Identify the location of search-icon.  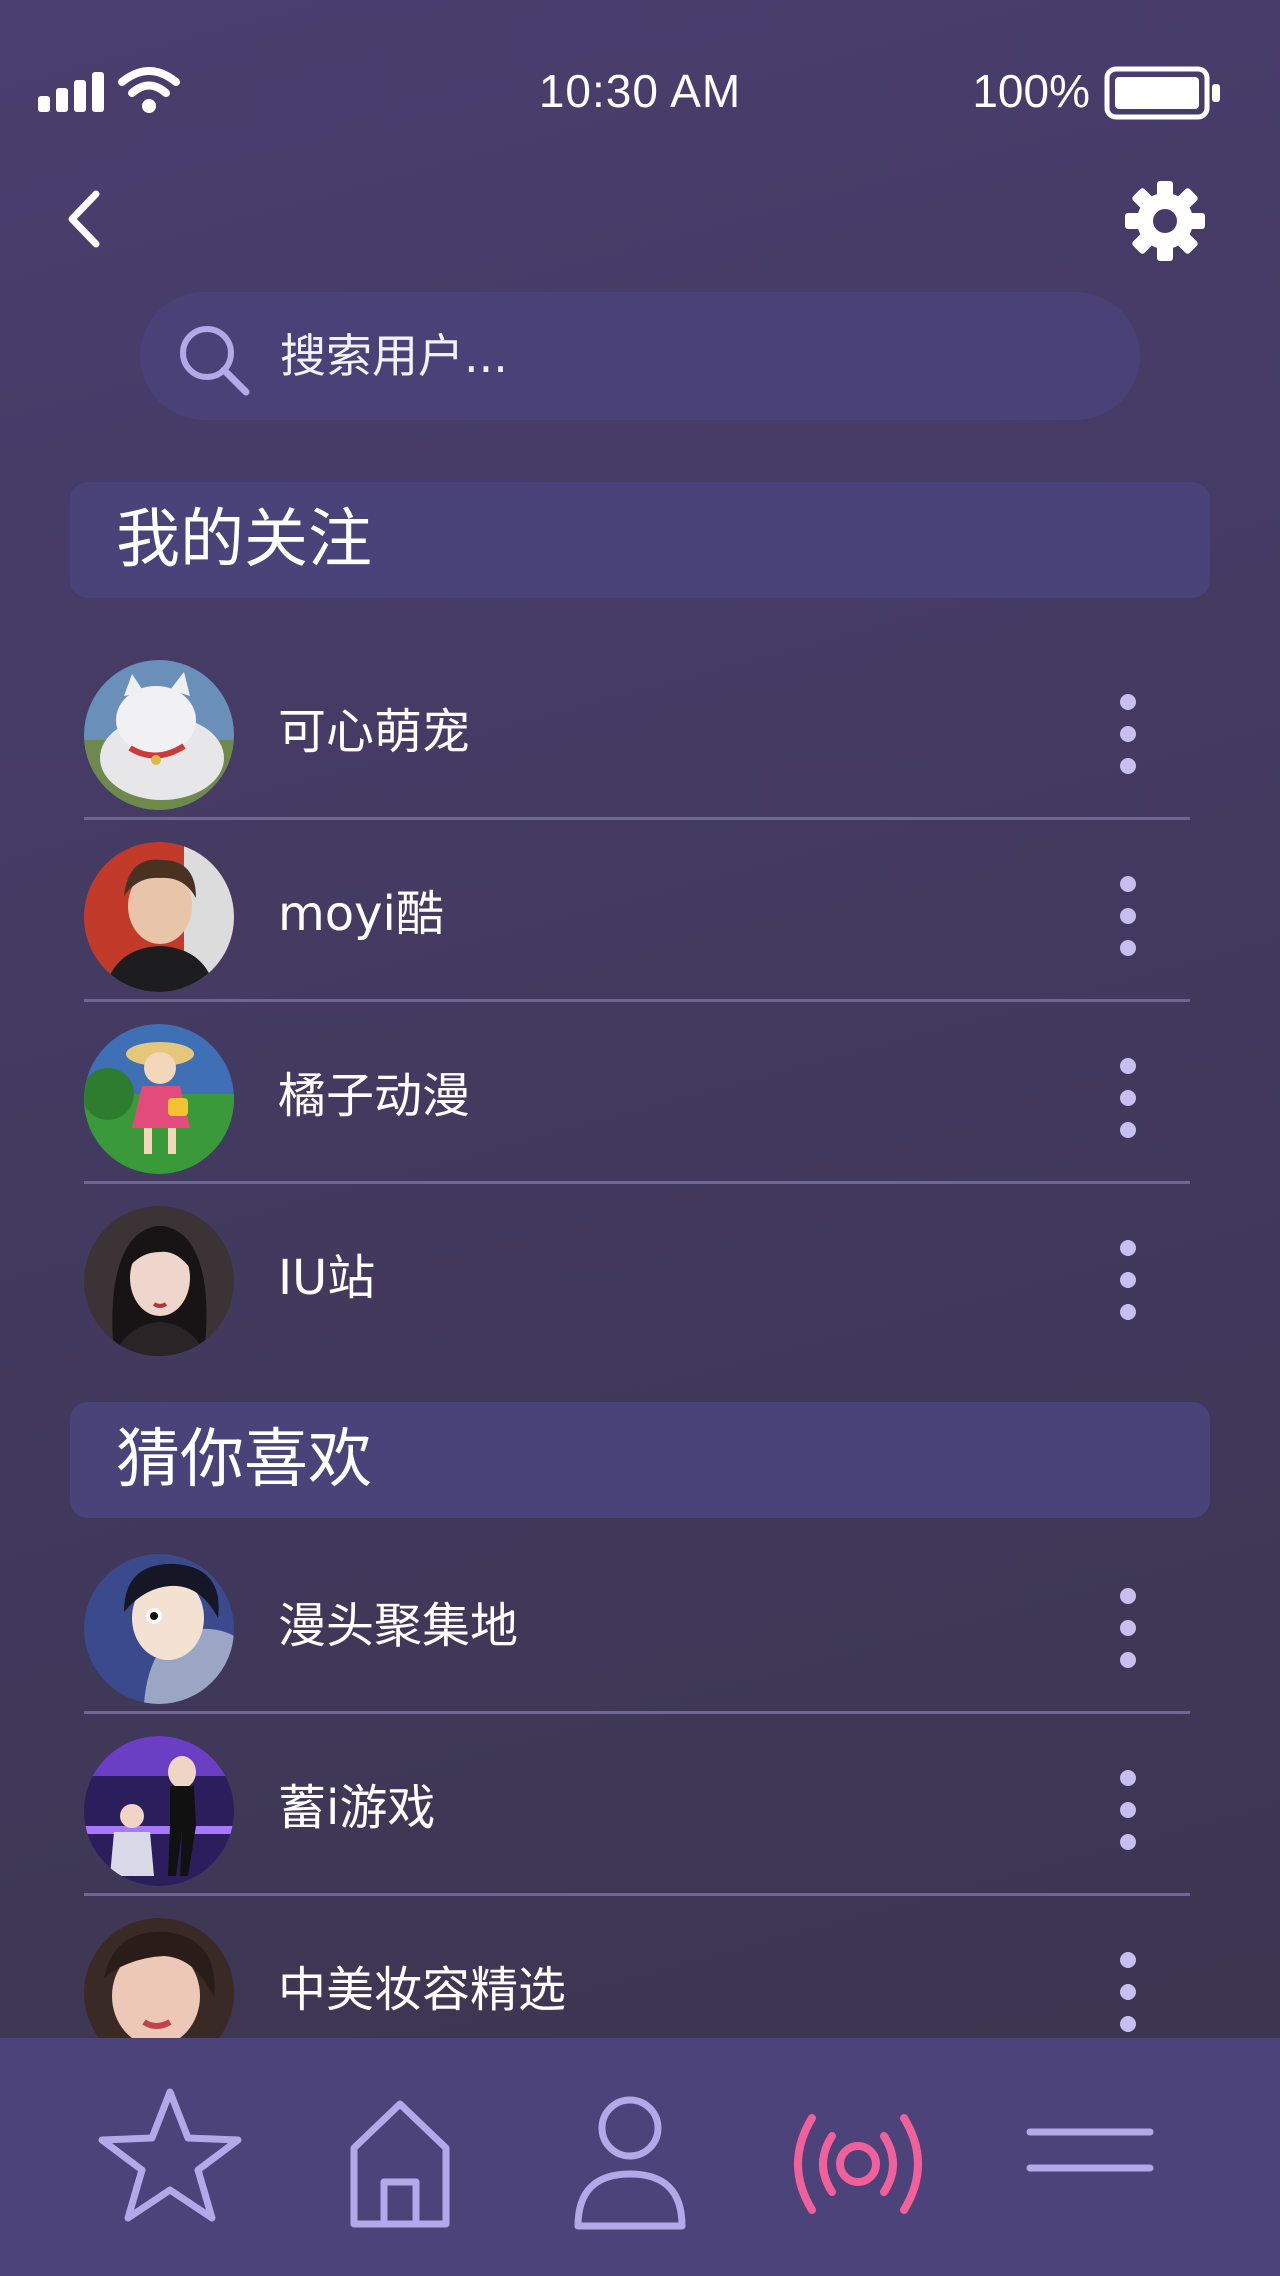
(215, 361).